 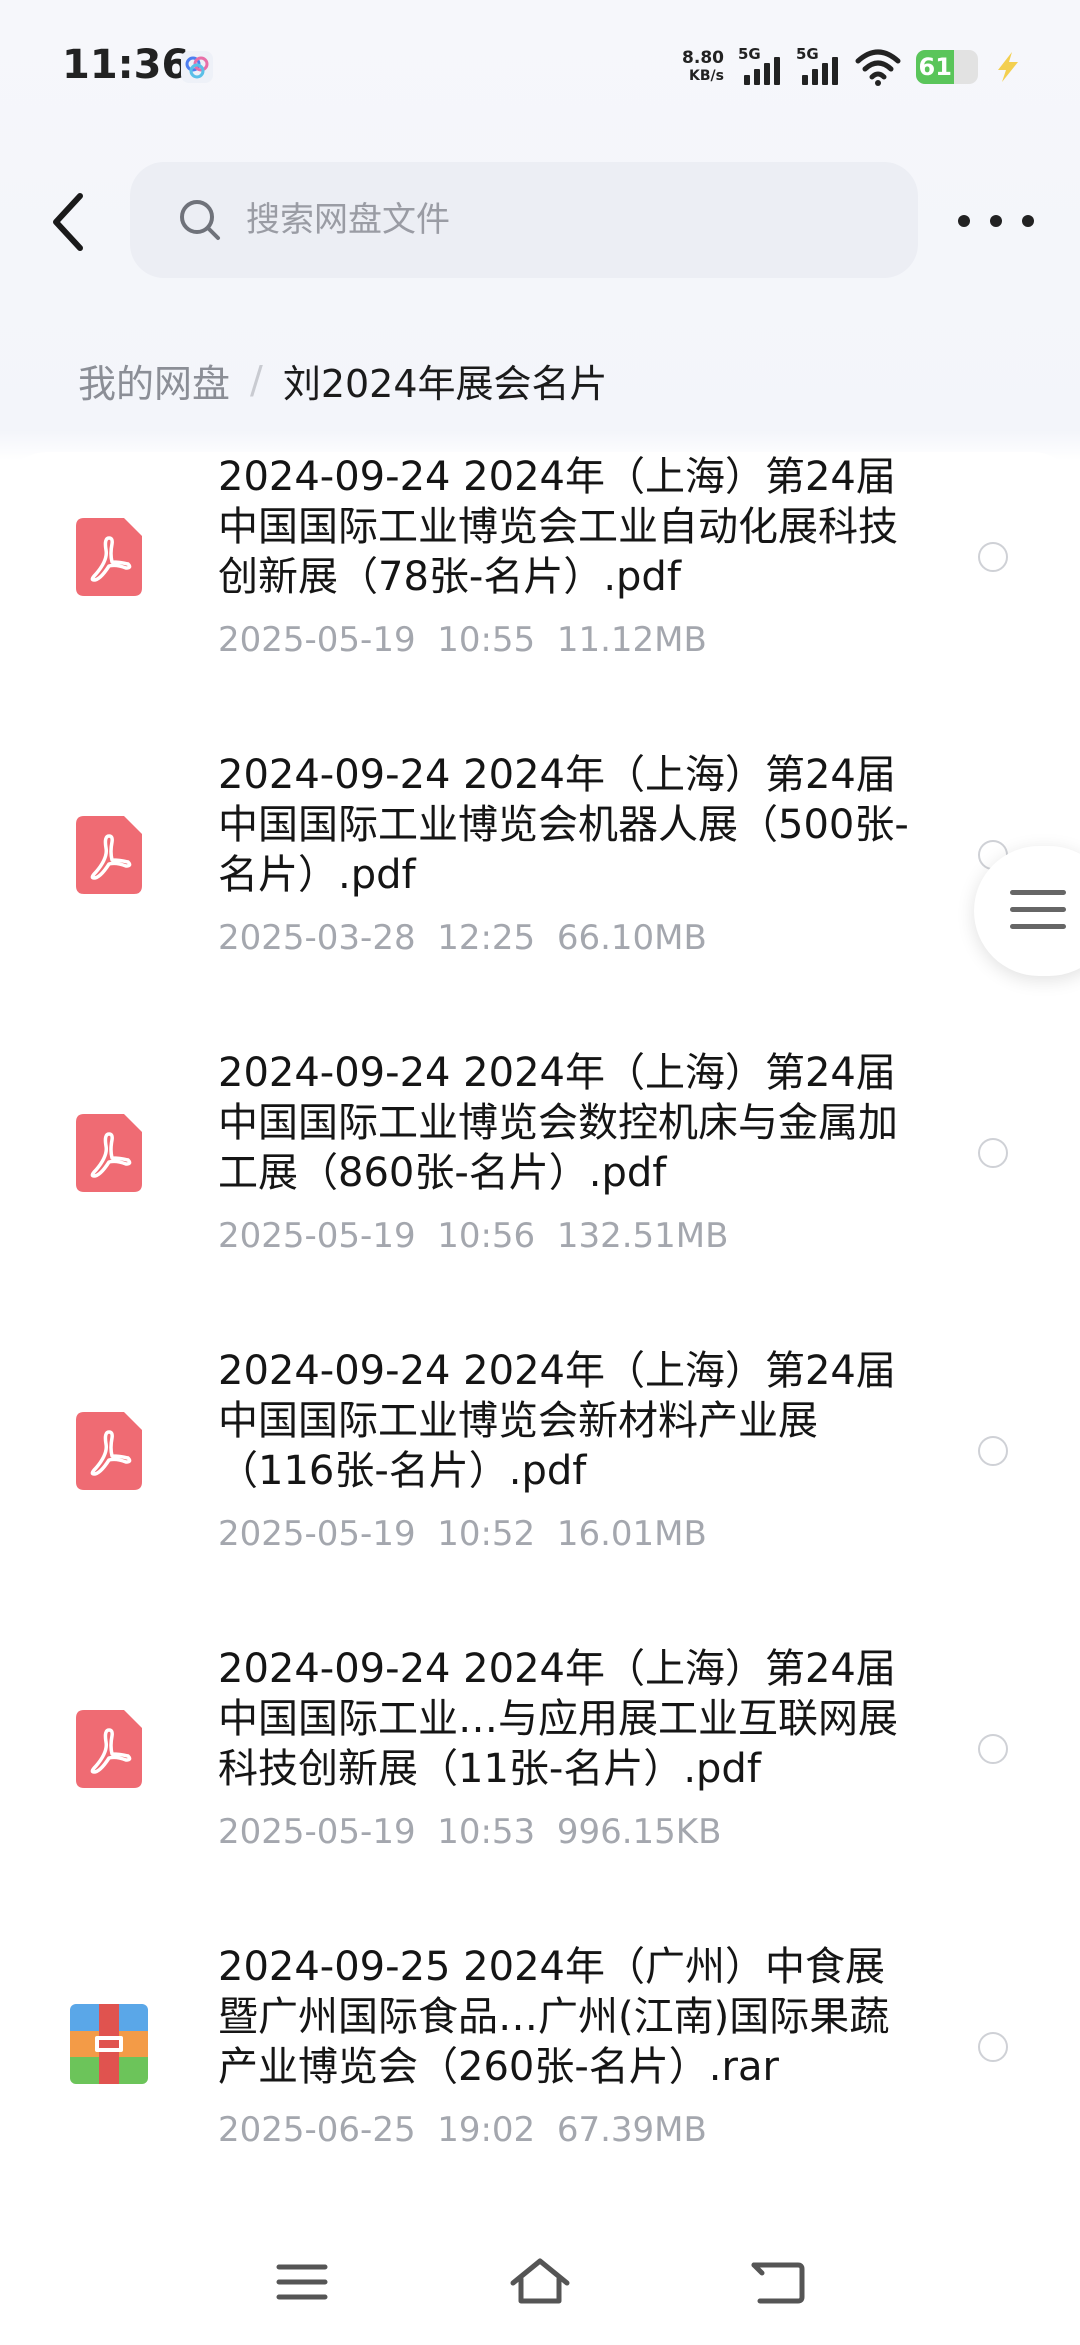 I want to click on file-size: 132.51MB, so click(x=642, y=1236).